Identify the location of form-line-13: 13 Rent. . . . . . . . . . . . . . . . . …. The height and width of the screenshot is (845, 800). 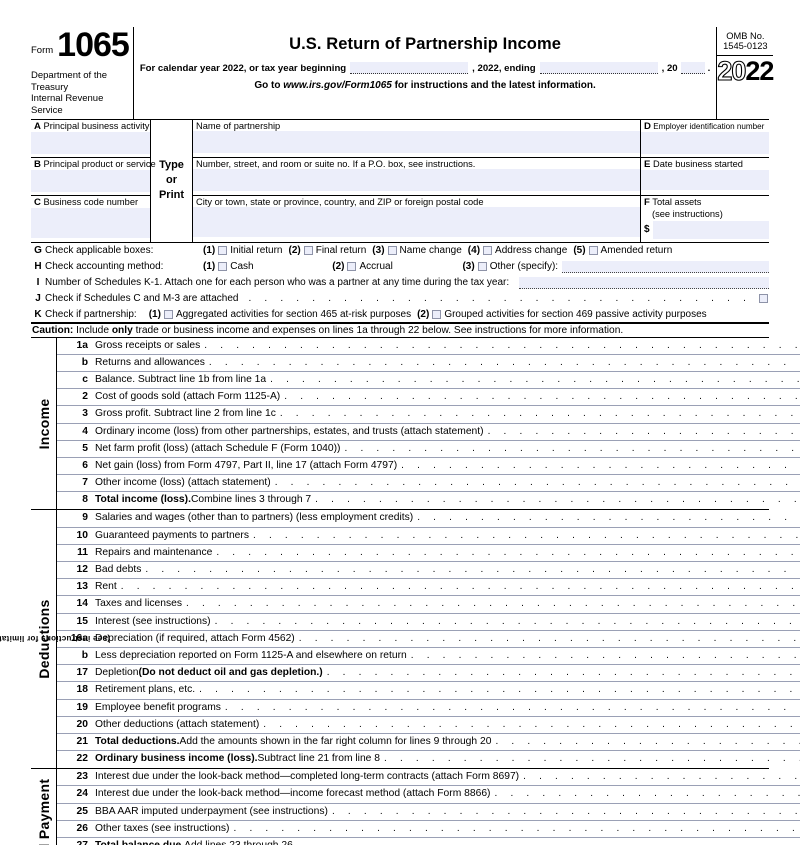
(428, 588).